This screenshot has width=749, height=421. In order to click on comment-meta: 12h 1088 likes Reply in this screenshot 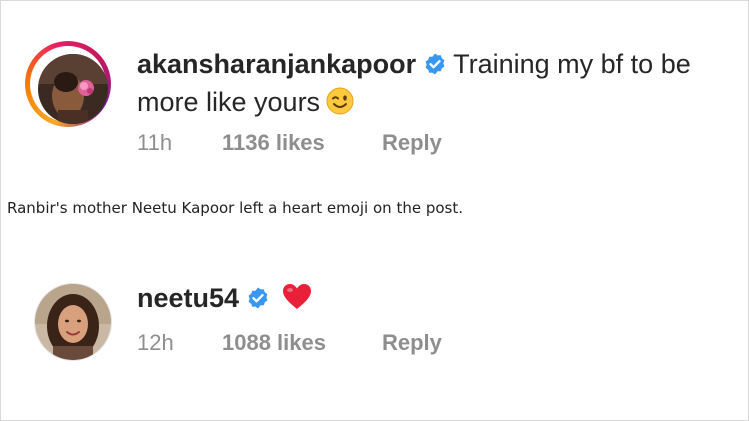, I will do `click(289, 343)`.